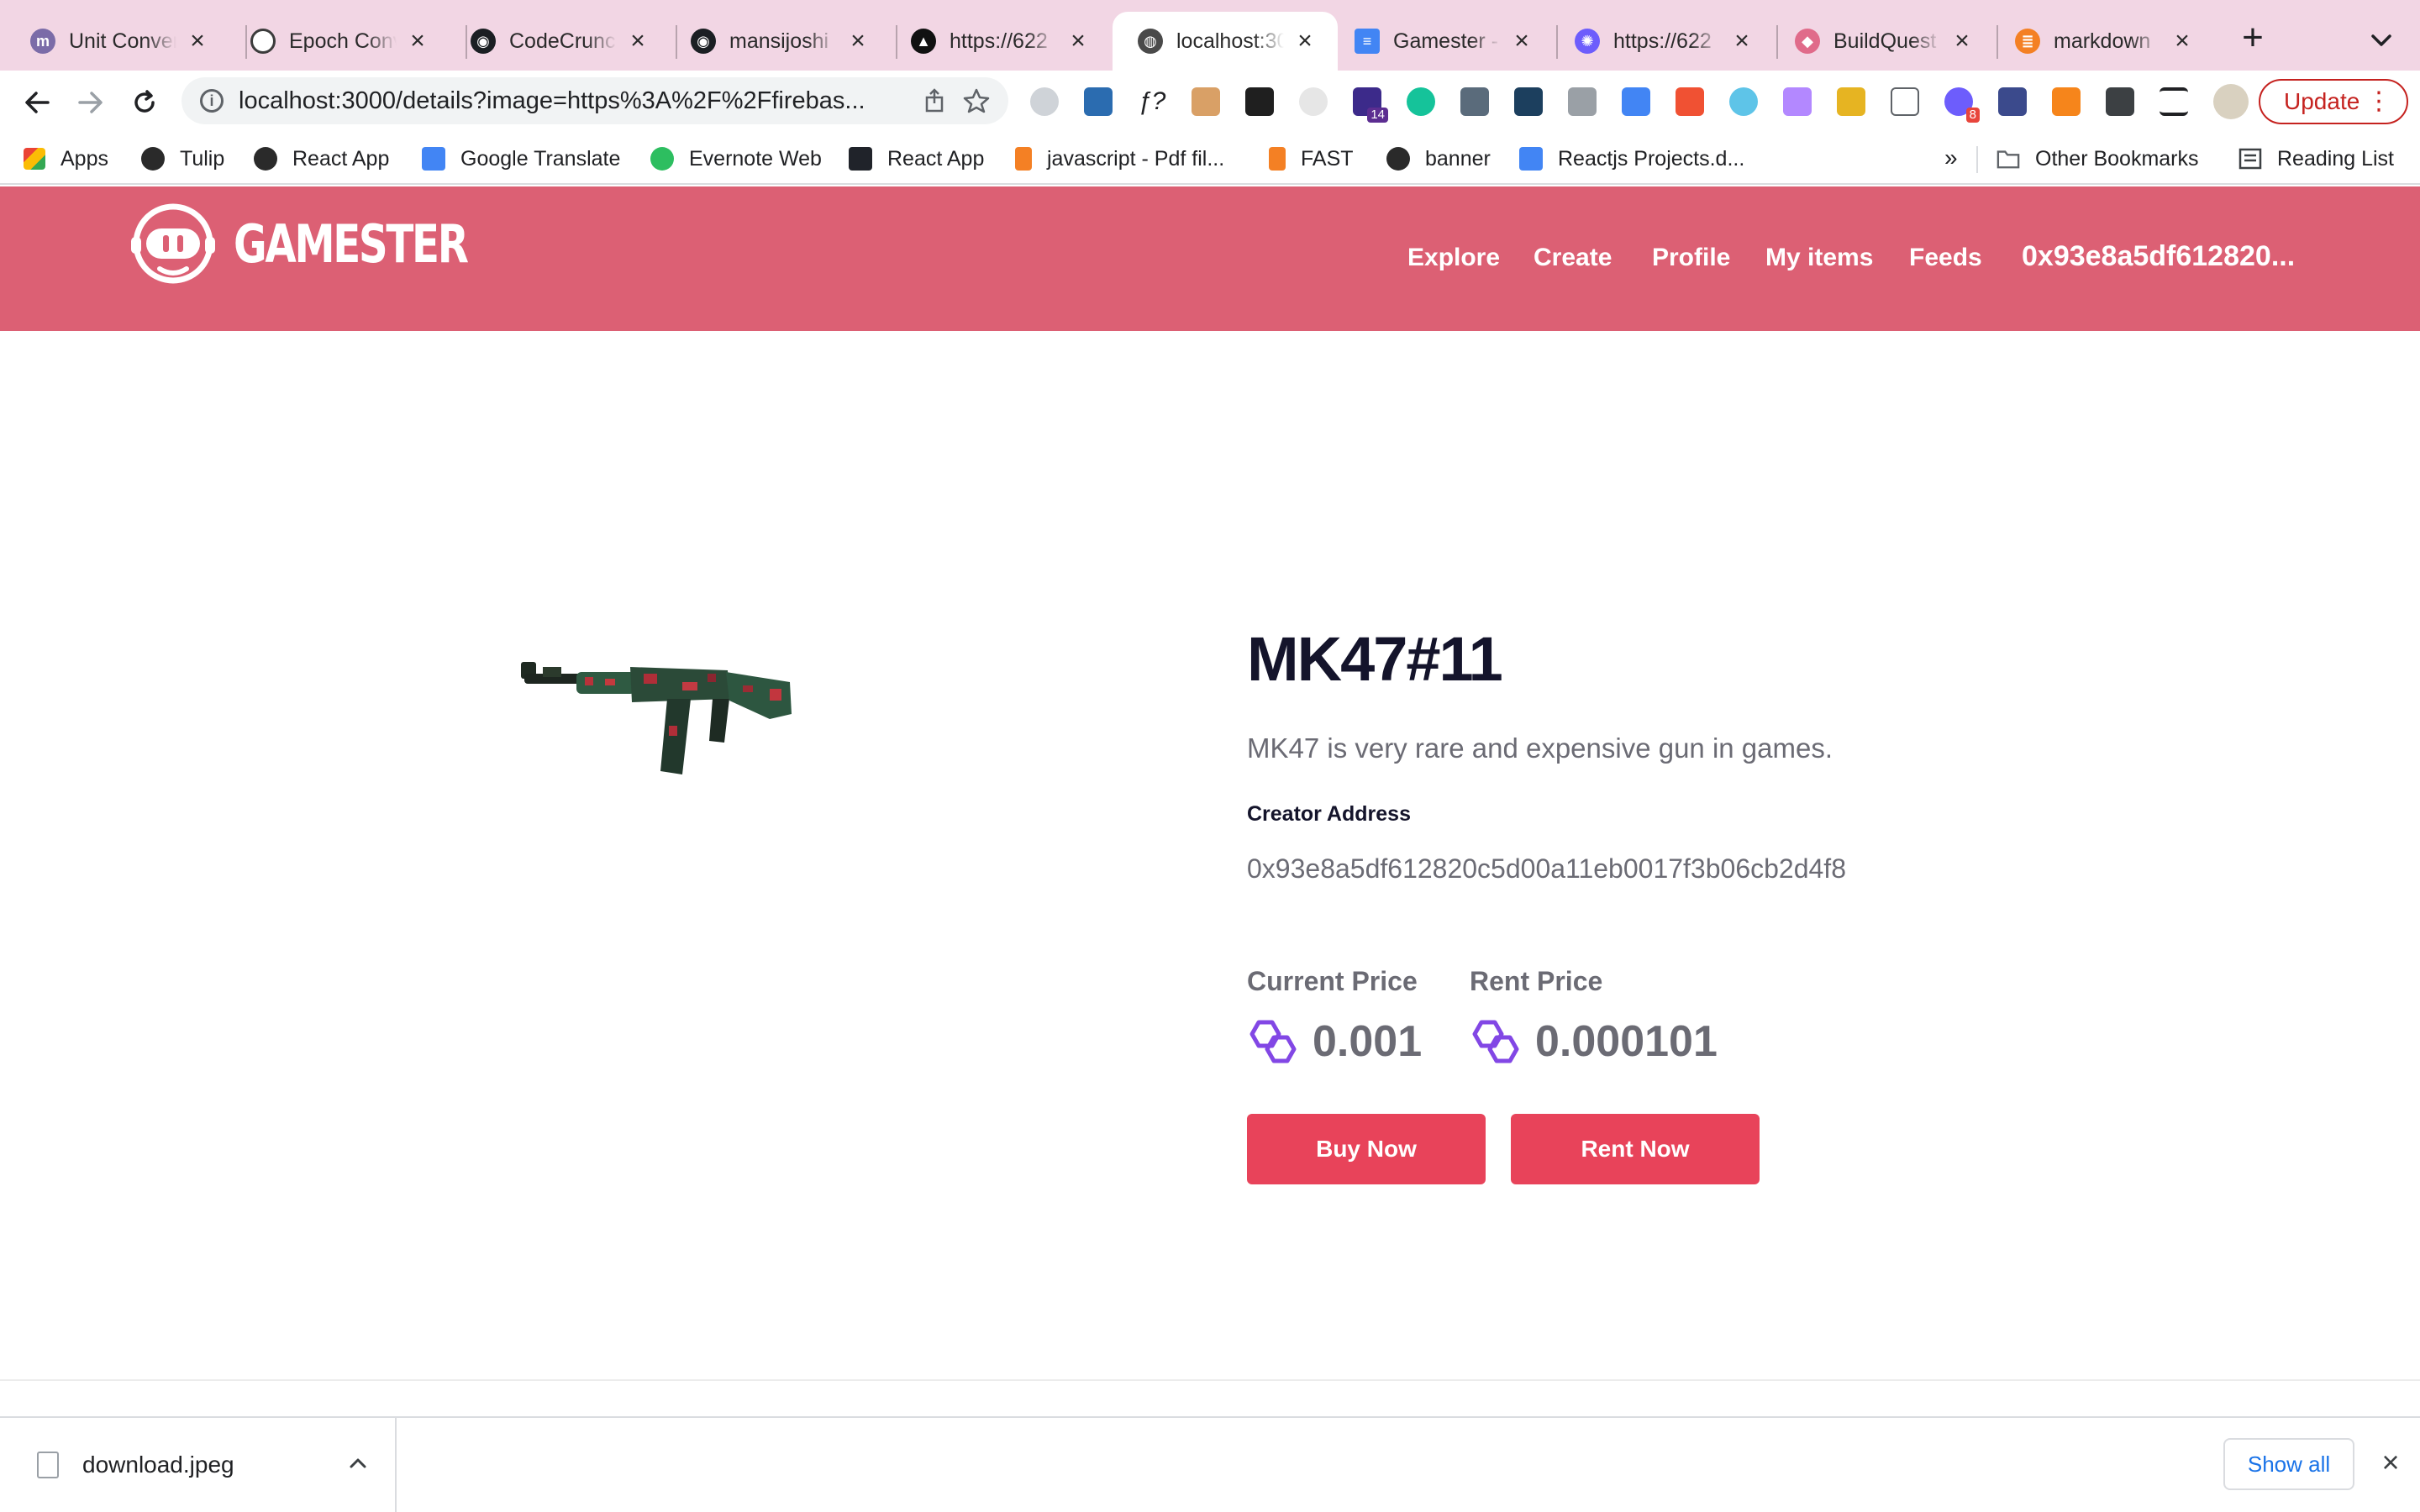 This screenshot has width=2420, height=1512. Describe the element at coordinates (976, 100) in the screenshot. I see `bookmark-star-icon` at that location.